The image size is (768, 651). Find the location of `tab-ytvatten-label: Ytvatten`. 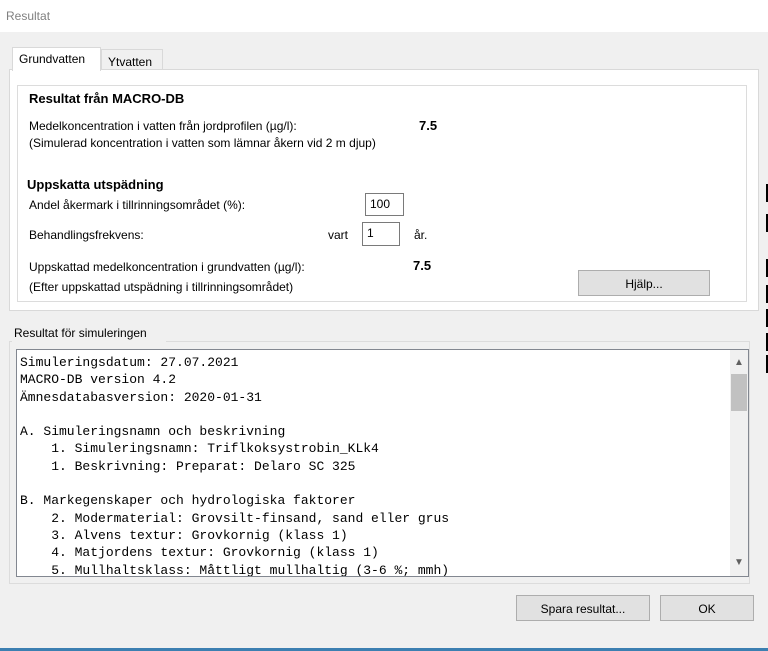

tab-ytvatten-label: Ytvatten is located at coordinates (130, 62).